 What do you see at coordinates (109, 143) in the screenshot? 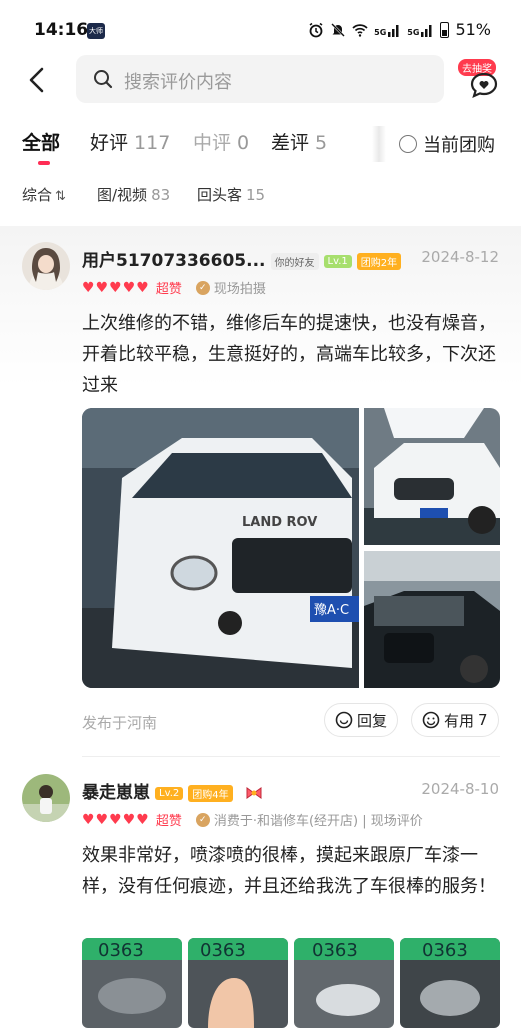
I see `tab-positive-label: 好评` at bounding box center [109, 143].